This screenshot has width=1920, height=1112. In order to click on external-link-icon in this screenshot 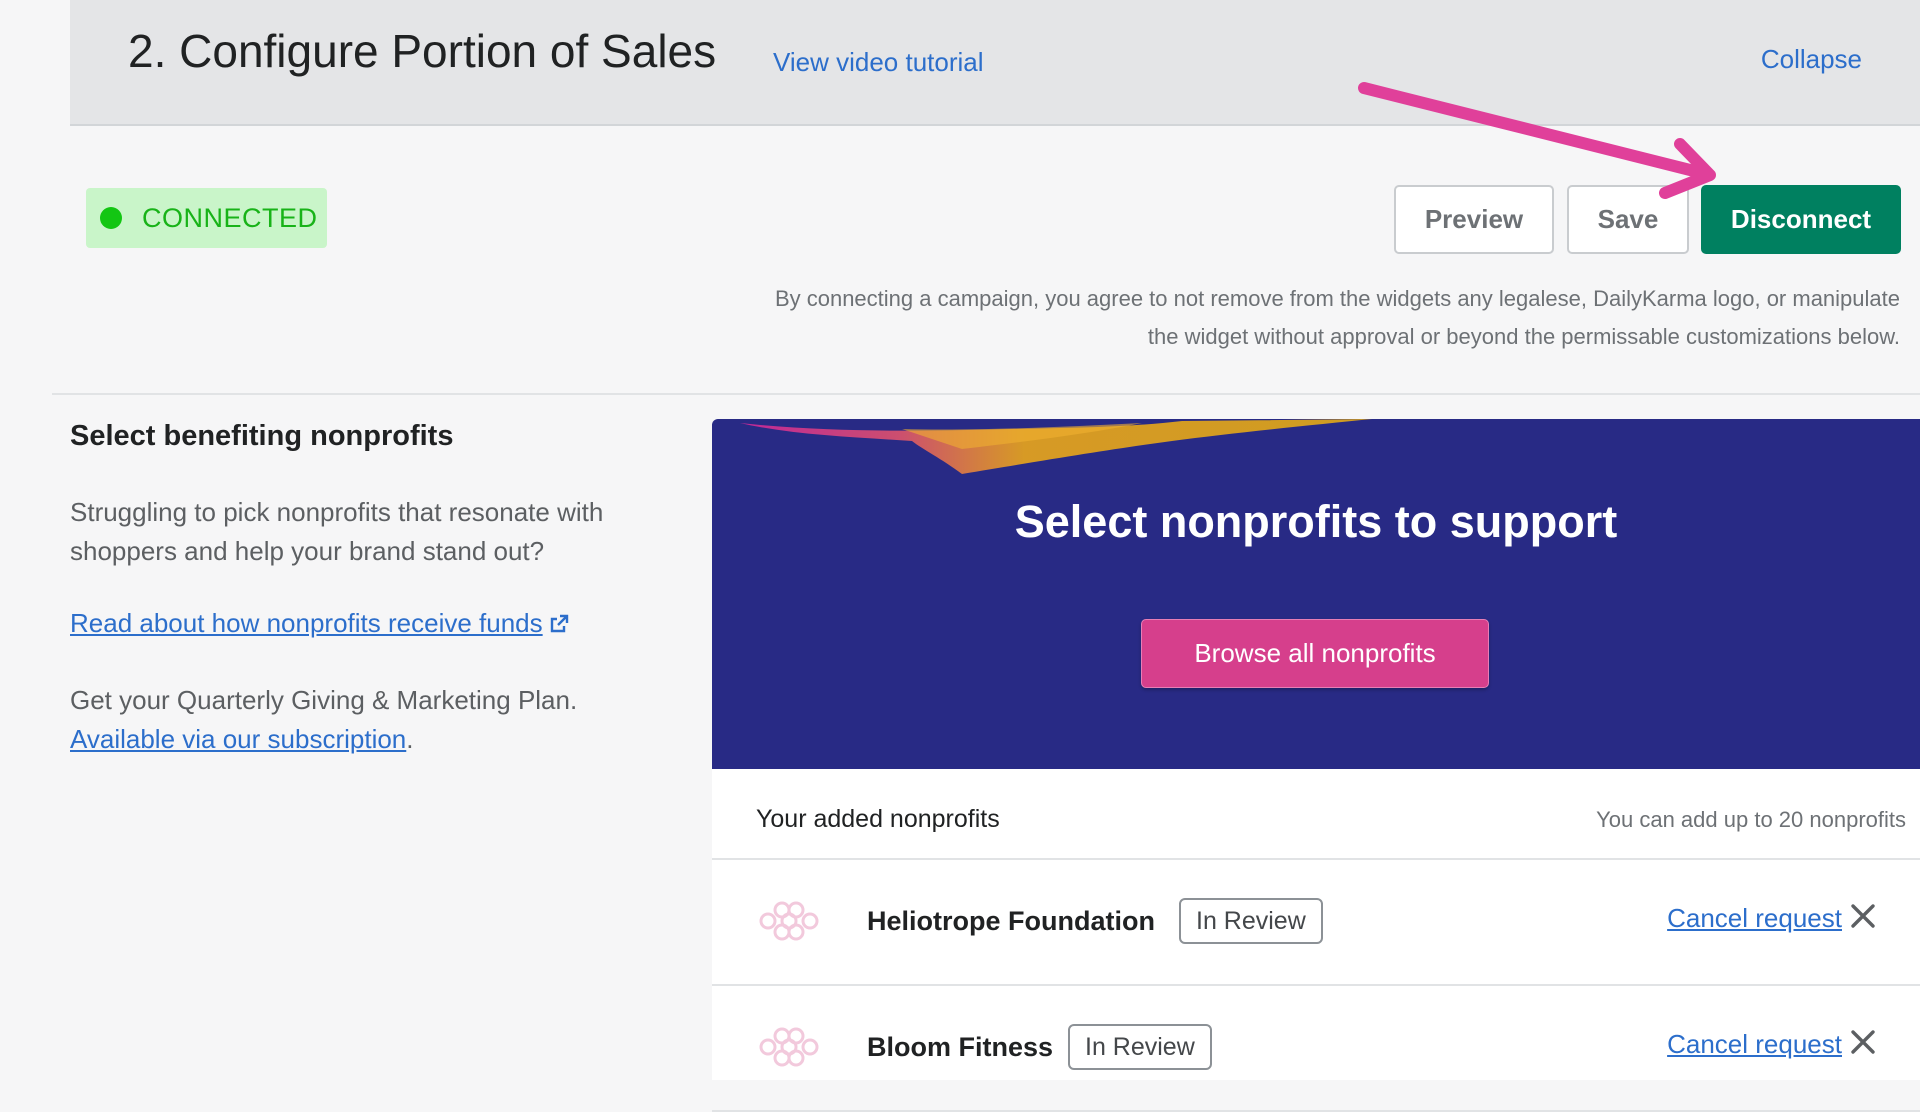, I will do `click(559, 625)`.